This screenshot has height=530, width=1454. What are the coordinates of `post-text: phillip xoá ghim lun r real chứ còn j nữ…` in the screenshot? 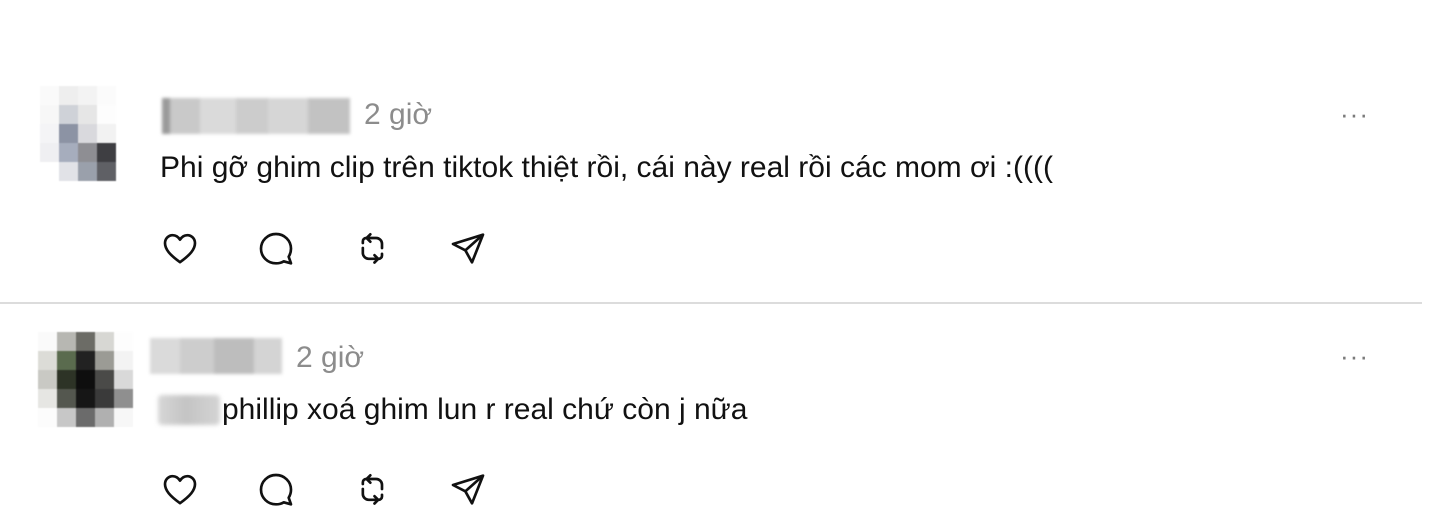 It's located at (485, 409).